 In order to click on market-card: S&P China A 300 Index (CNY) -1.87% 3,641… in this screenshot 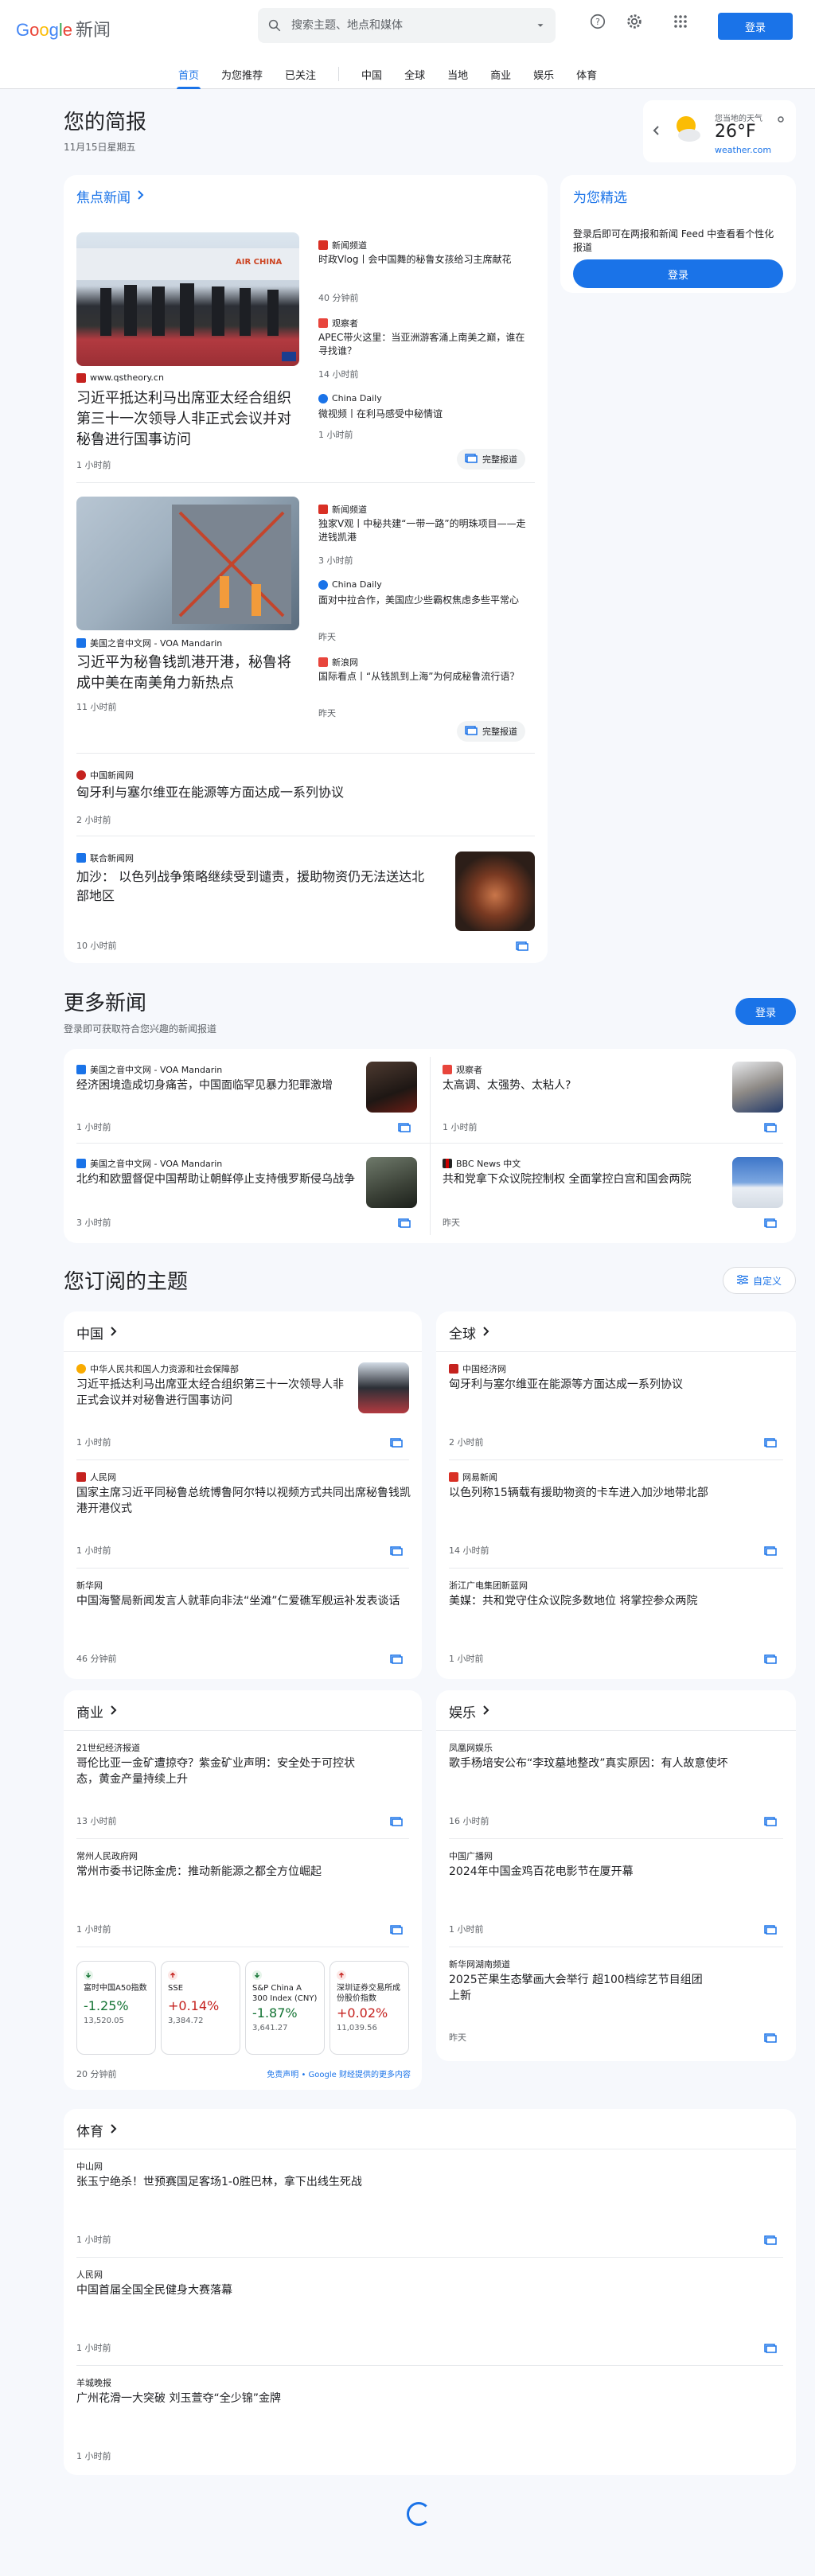, I will do `click(285, 2008)`.